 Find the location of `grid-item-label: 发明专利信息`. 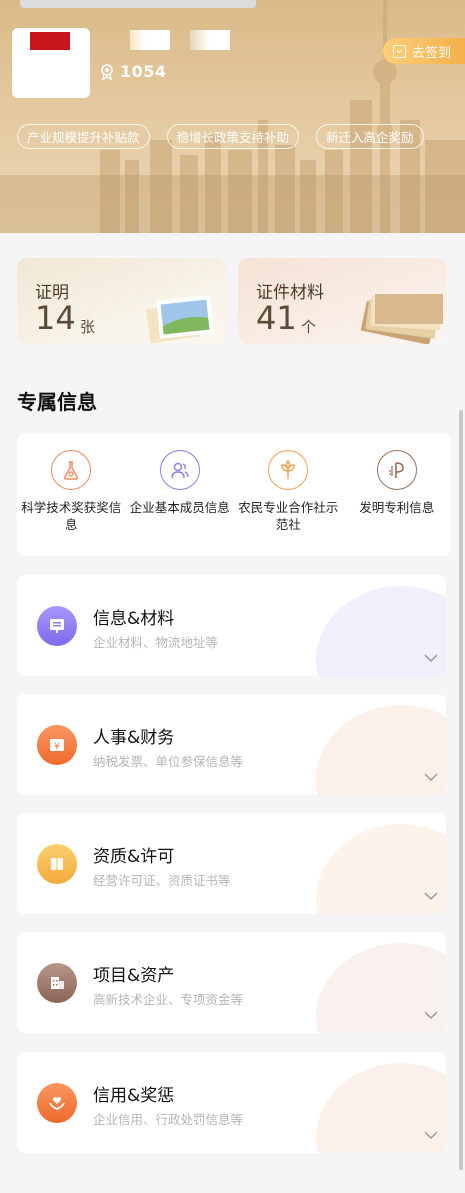

grid-item-label: 发明专利信息 is located at coordinates (397, 507).